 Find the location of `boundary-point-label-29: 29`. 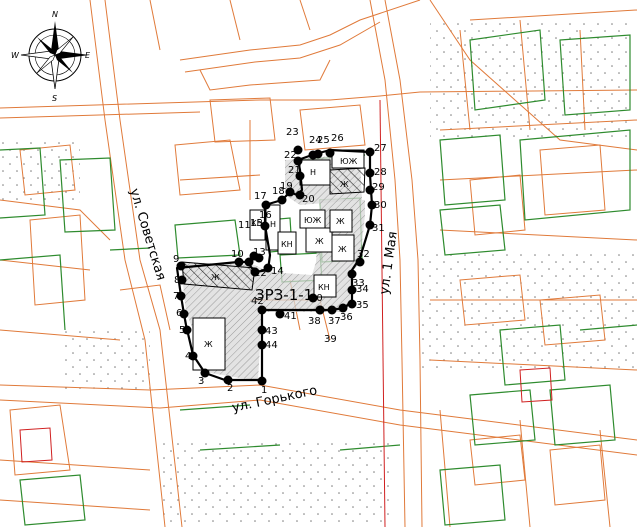

boundary-point-label-29: 29 is located at coordinates (378, 187).